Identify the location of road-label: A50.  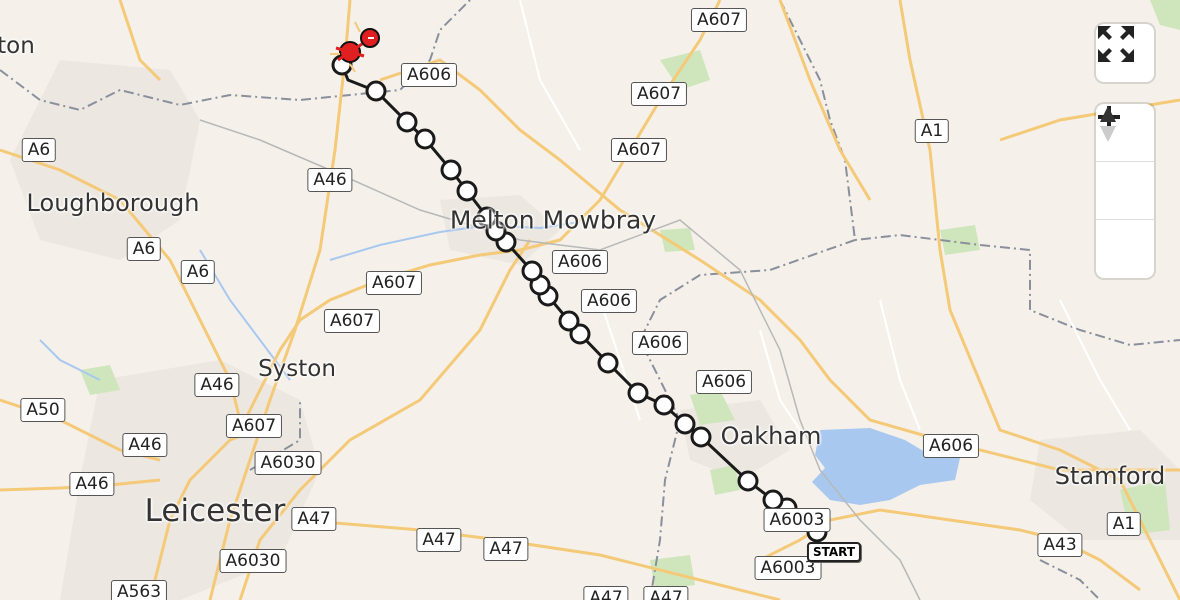
(43, 410).